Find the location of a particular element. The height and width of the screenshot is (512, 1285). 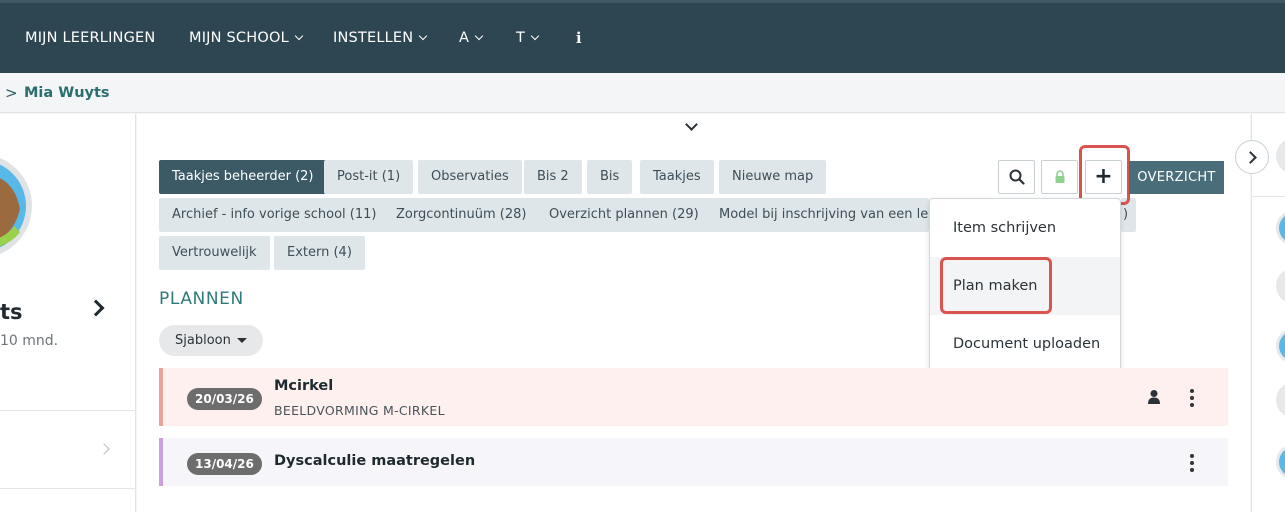

student-age-fragment: 10 mnd. is located at coordinates (29, 341).